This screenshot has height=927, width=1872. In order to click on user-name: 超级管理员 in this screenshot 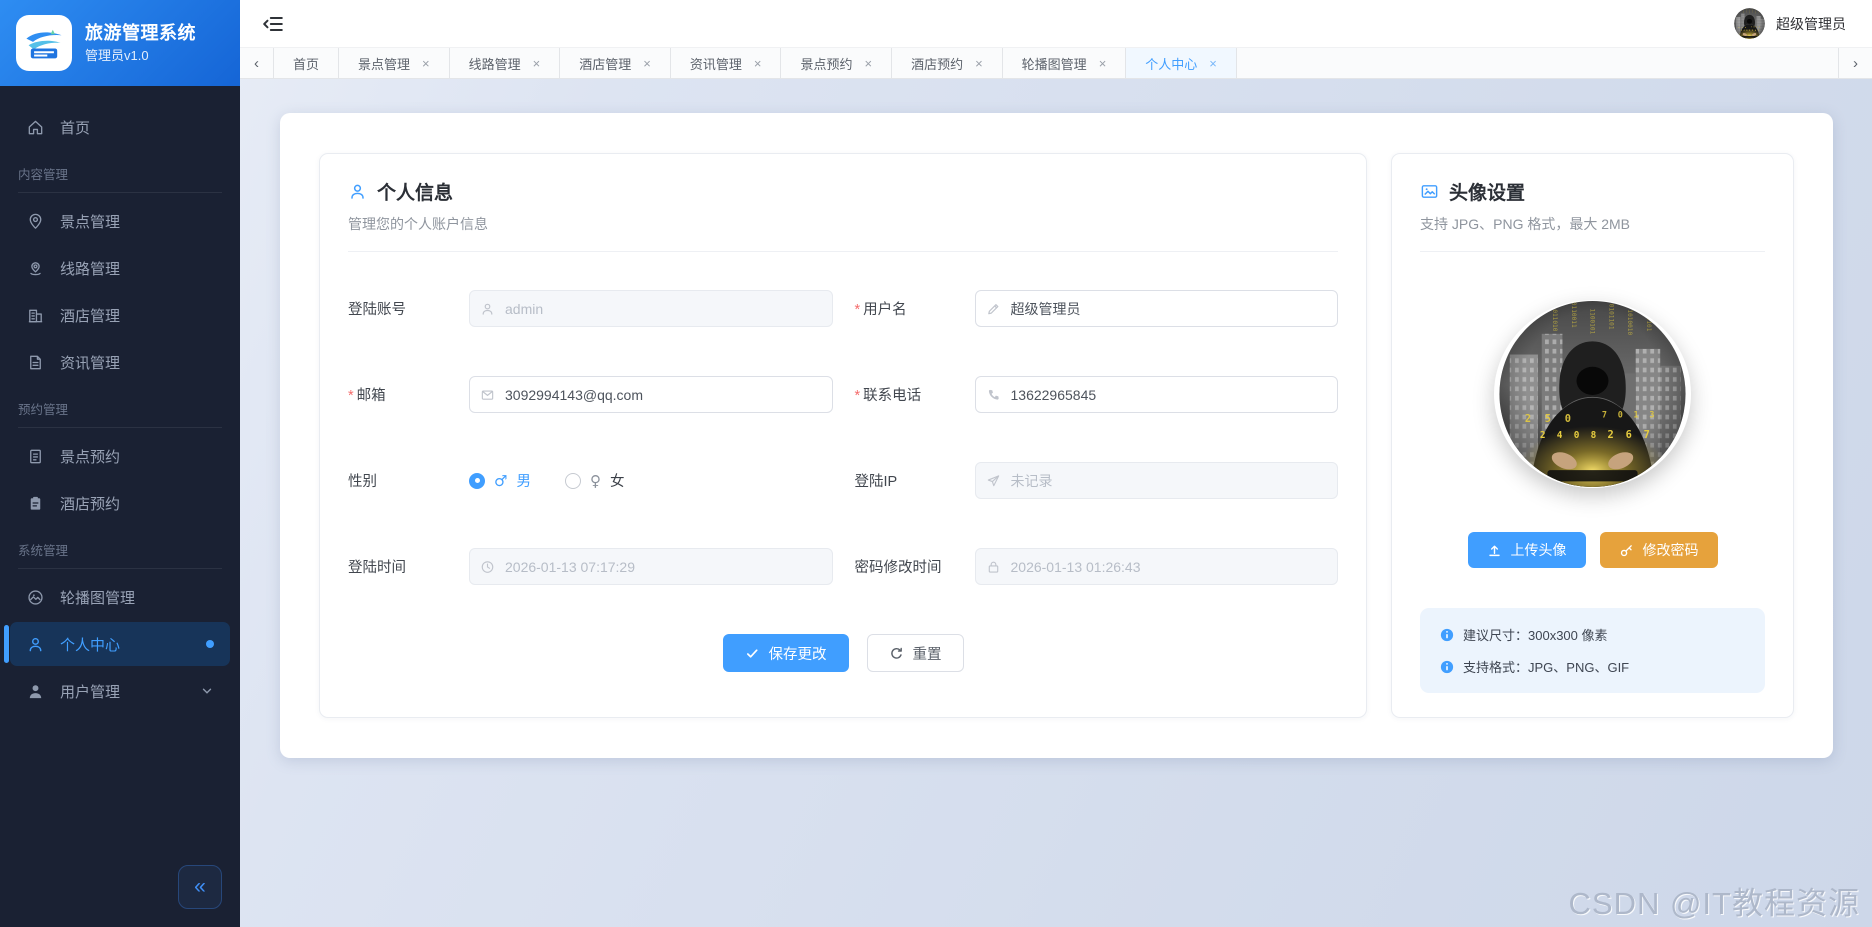, I will do `click(1811, 23)`.